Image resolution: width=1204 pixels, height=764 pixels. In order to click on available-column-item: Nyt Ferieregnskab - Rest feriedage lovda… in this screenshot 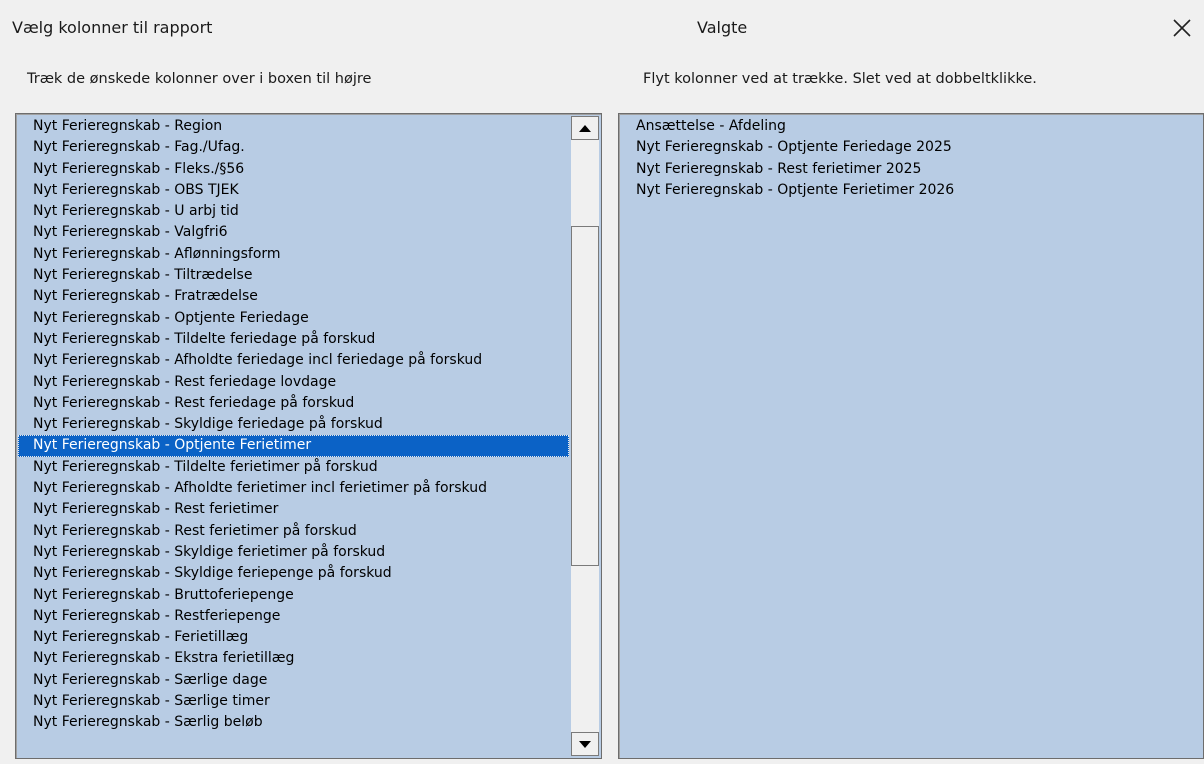, I will do `click(293, 382)`.